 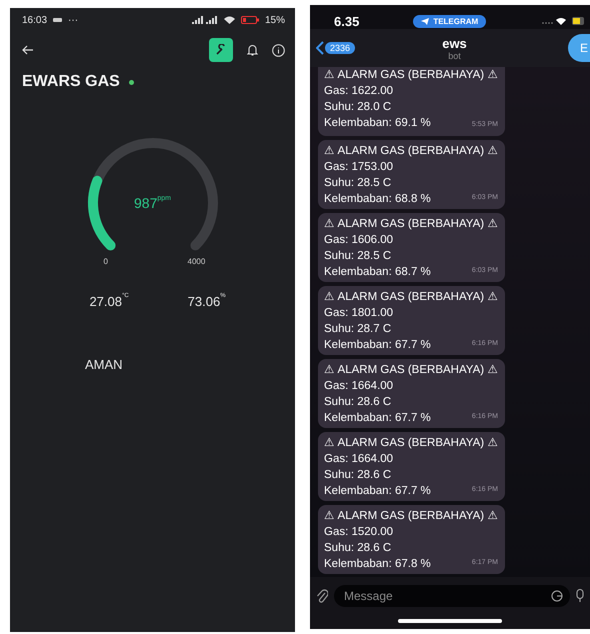 I want to click on chat-subtitle: bot, so click(x=454, y=55).